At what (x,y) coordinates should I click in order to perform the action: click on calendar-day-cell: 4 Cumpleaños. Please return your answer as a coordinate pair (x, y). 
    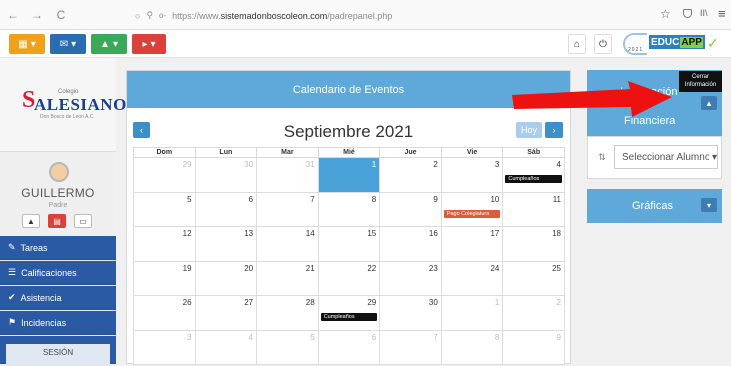
    Looking at the image, I should click on (533, 175).